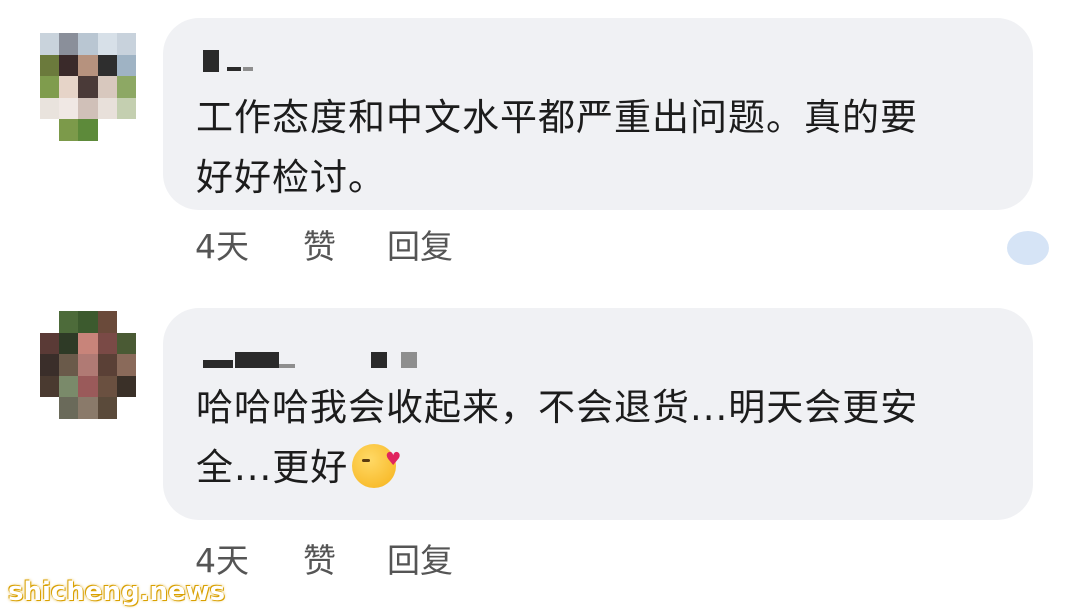 The image size is (1080, 611). I want to click on comment-text-content: 哈哈哈我会收起来，不会退货...明天会更安 全...更好, so click(557, 437).